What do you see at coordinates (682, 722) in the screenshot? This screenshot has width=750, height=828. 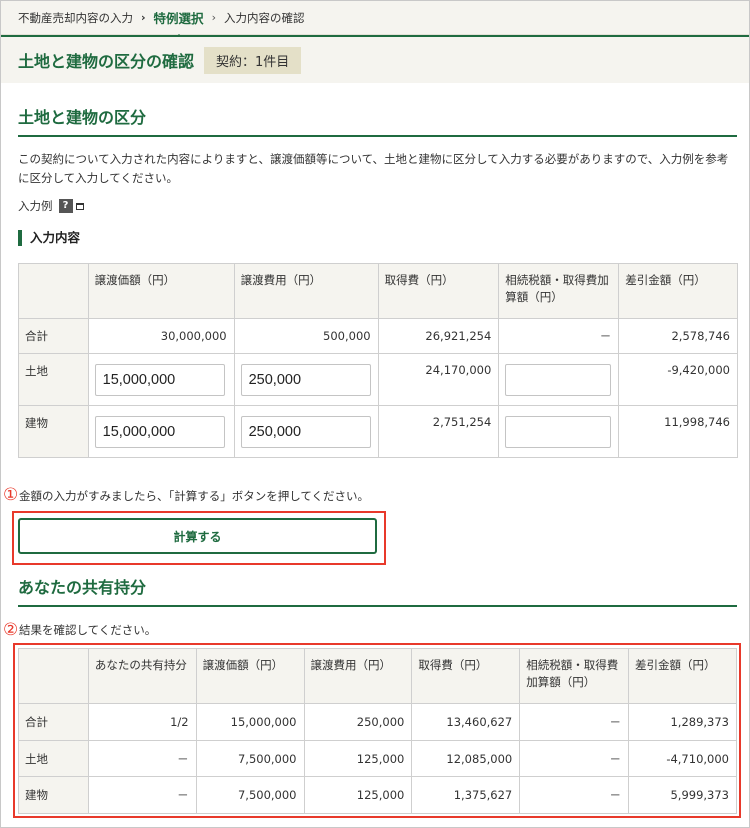 I see `difference-value: 1,289,373` at bounding box center [682, 722].